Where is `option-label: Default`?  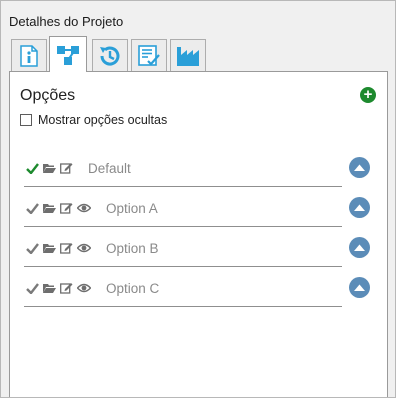
option-label: Default is located at coordinates (109, 168).